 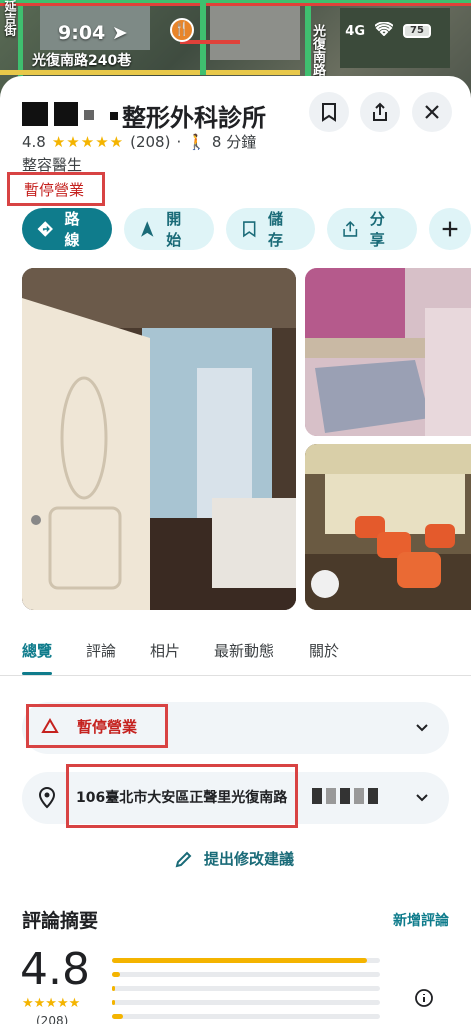 I want to click on tab-indicator, so click(x=37, y=673).